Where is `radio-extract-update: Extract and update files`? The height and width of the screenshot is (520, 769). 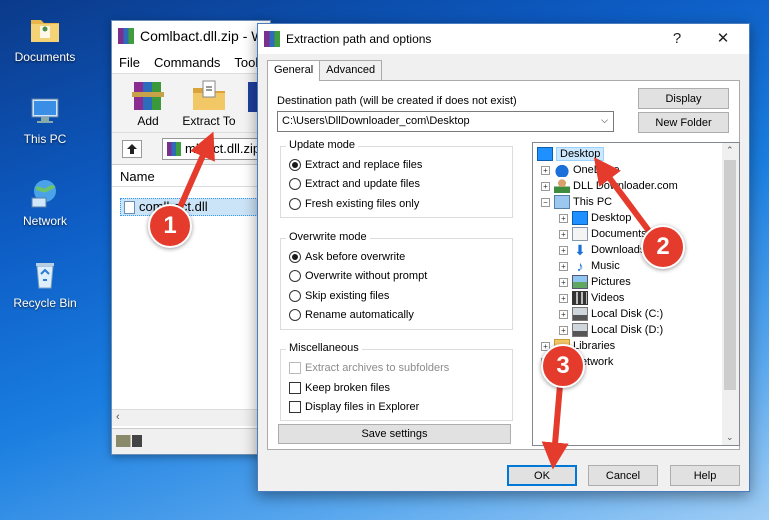
radio-extract-update: Extract and update files is located at coordinates (354, 184).